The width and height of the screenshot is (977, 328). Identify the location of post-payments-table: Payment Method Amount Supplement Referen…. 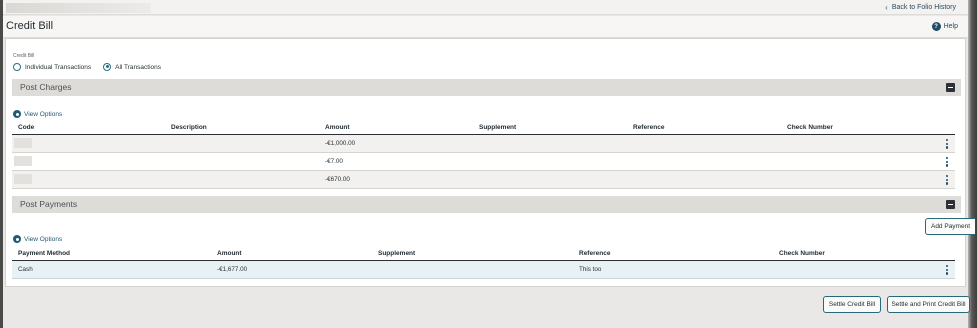
(483, 263).